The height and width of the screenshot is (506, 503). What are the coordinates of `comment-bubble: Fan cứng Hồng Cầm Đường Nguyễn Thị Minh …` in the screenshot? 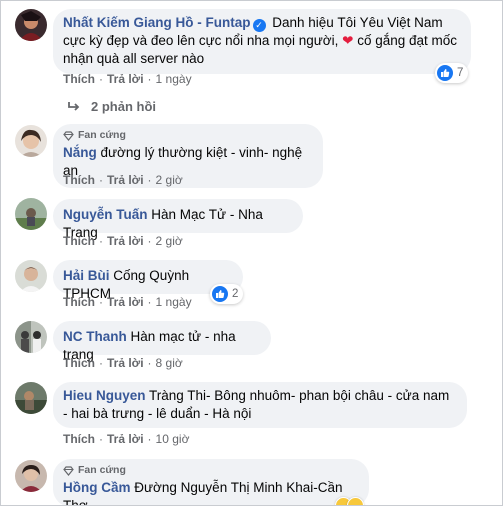 It's located at (211, 482).